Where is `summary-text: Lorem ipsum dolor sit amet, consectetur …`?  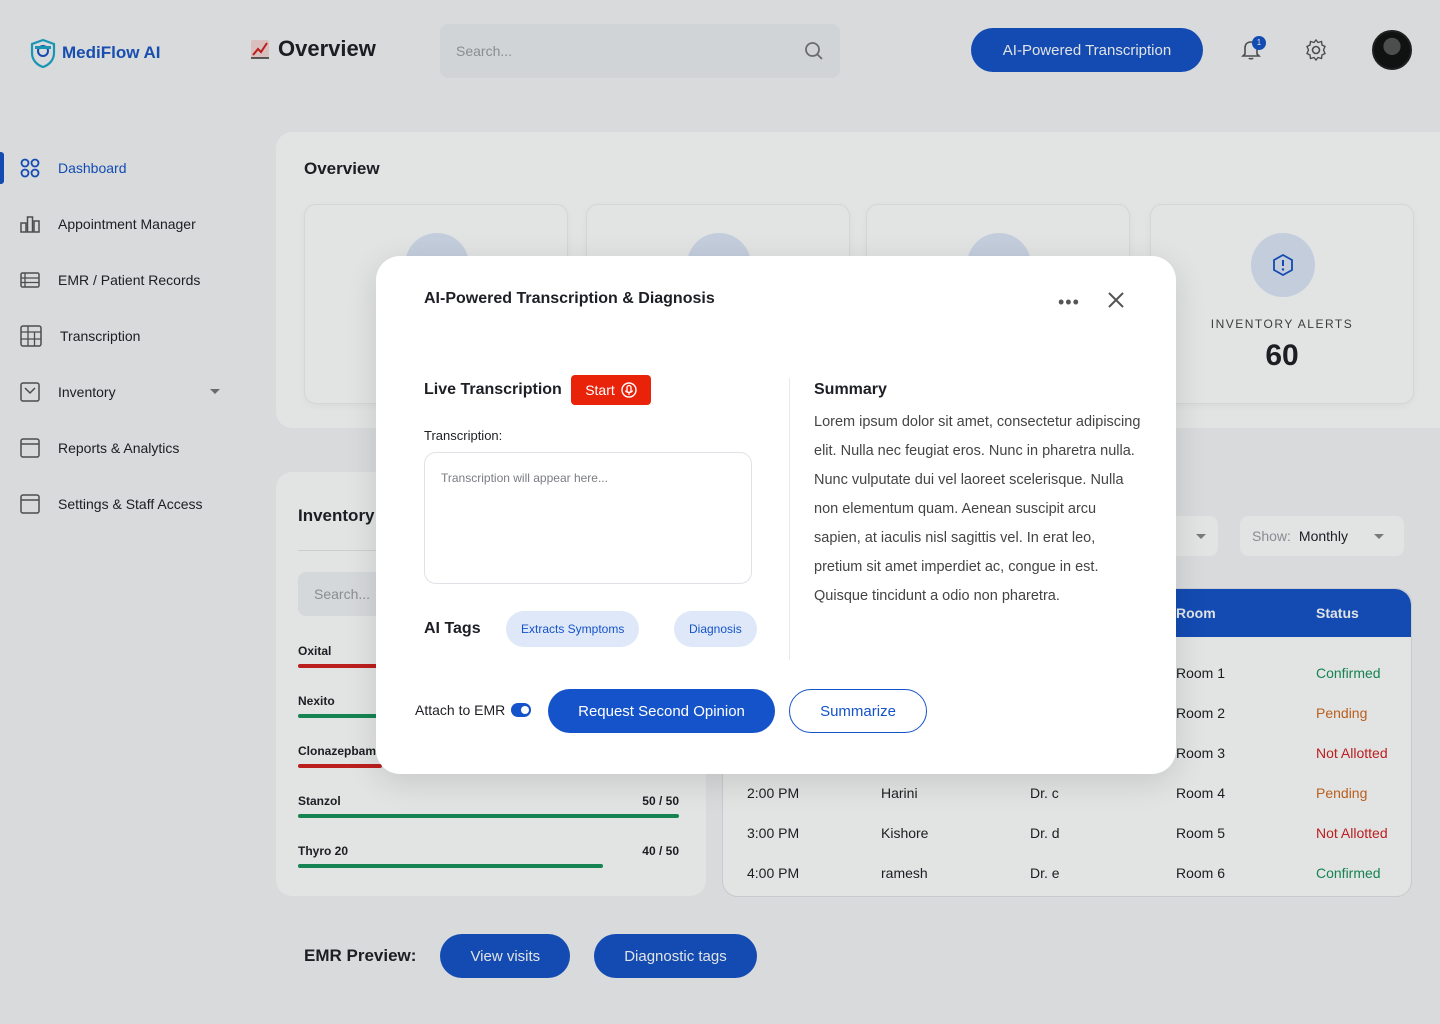
summary-text: Lorem ipsum dolor sit amet, consectetur … is located at coordinates (977, 509).